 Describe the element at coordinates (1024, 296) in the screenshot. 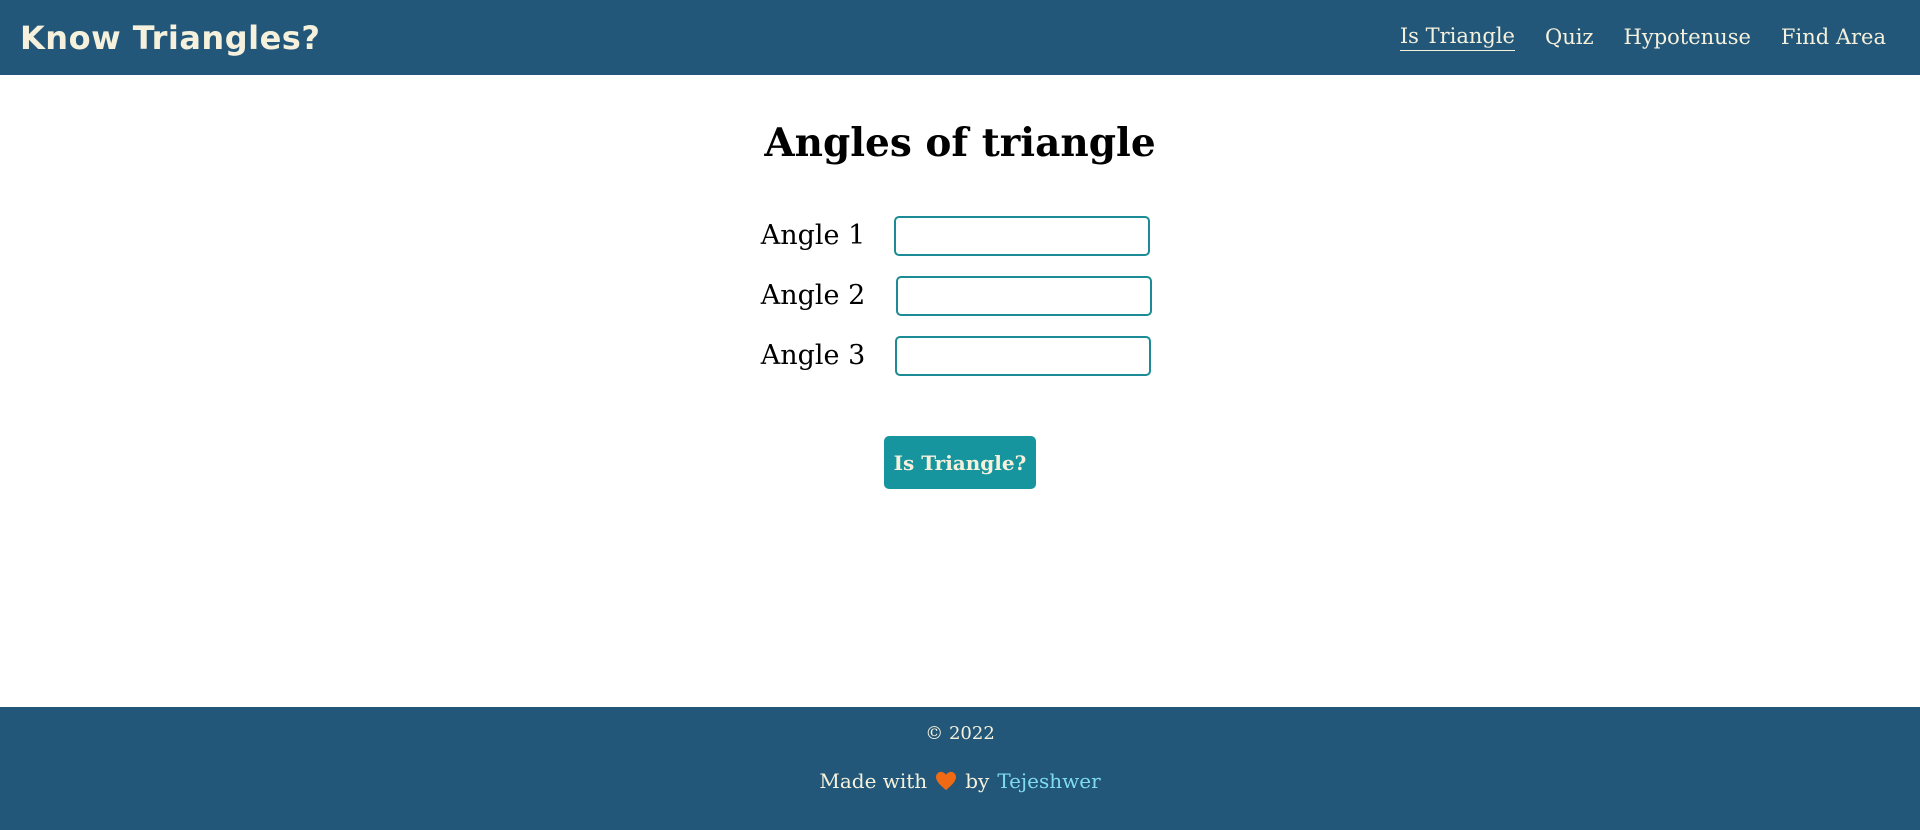

I see `angle-2-input` at that location.